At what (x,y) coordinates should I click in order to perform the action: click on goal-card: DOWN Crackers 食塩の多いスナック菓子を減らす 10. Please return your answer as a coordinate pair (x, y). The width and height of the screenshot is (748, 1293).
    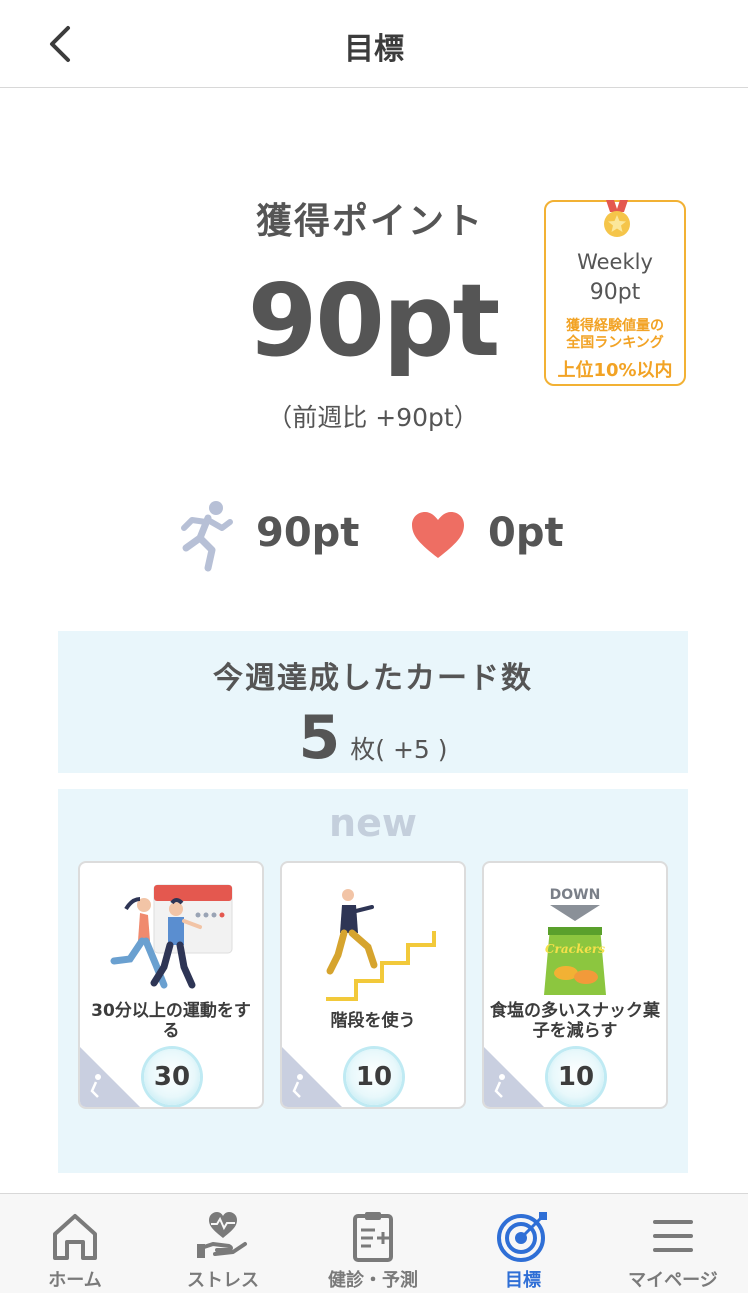
    Looking at the image, I should click on (575, 985).